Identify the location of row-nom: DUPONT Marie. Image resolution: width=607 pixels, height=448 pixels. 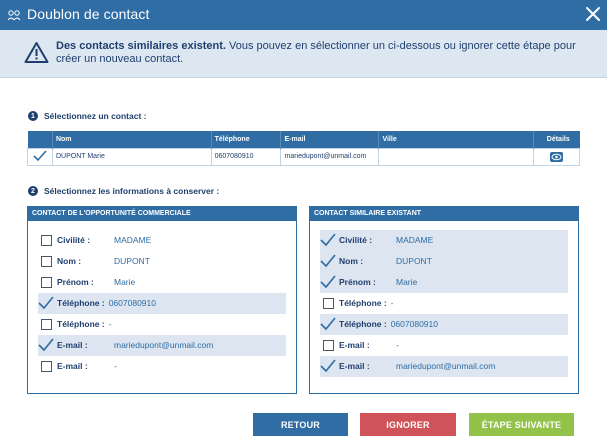
(131, 156).